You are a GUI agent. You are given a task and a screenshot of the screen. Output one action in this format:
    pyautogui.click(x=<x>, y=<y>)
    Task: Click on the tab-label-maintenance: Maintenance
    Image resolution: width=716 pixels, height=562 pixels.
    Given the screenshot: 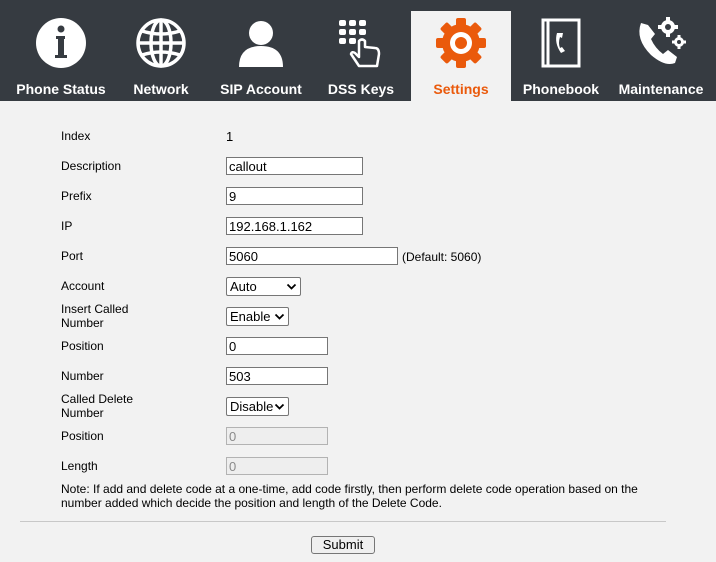 What is the action you would take?
    pyautogui.click(x=661, y=89)
    